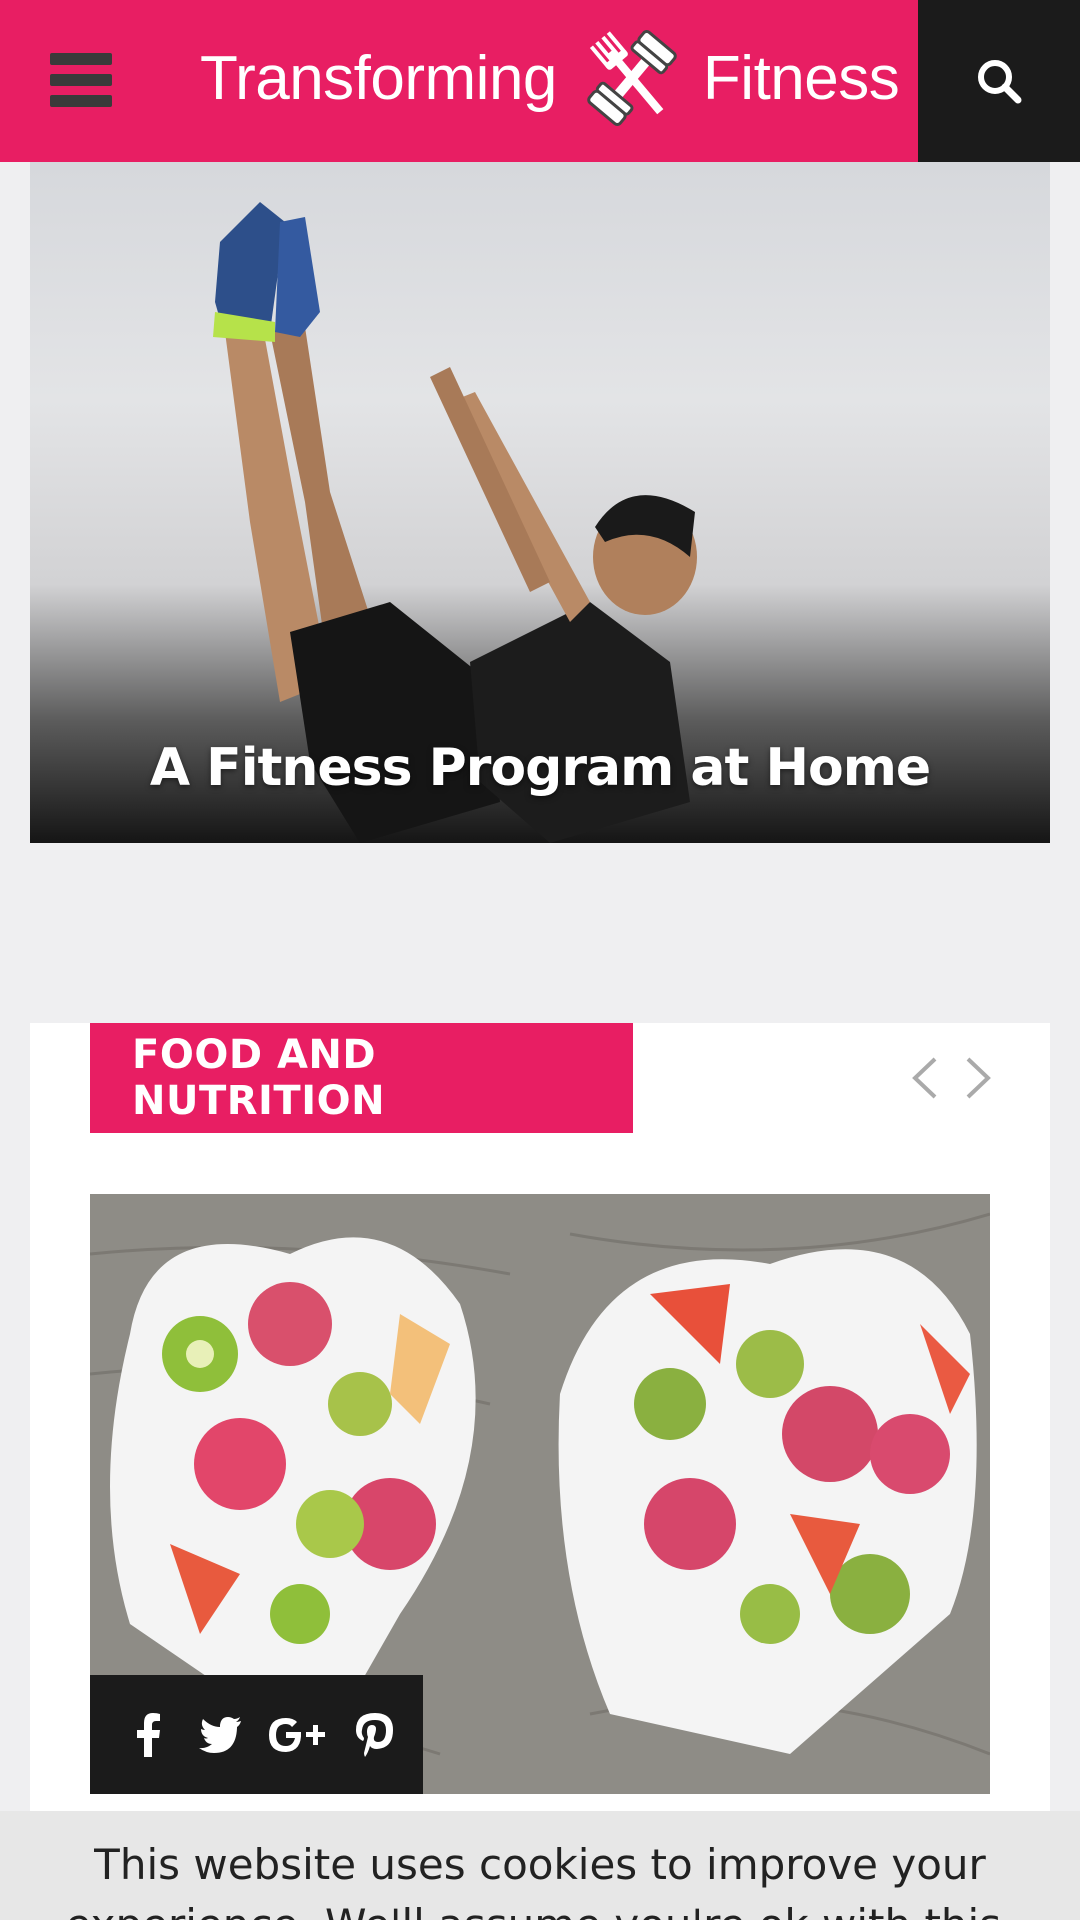 The width and height of the screenshot is (1080, 1920). I want to click on chevron-left-icon, so click(924, 1078).